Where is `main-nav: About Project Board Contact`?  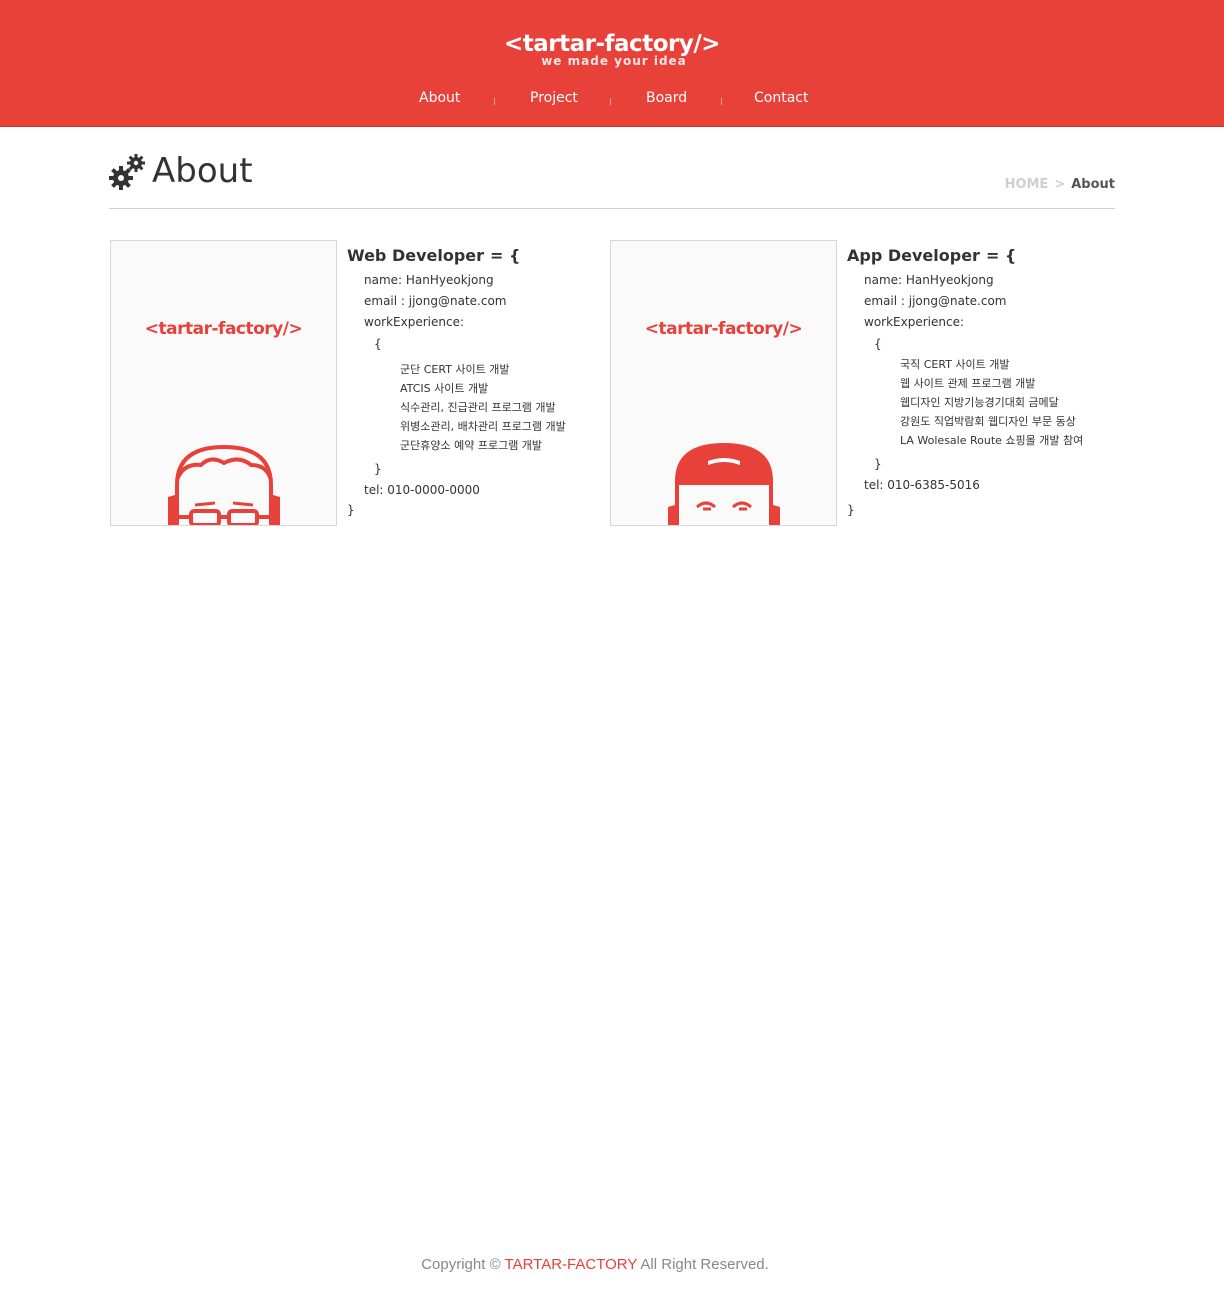 main-nav: About Project Board Contact is located at coordinates (612, 101).